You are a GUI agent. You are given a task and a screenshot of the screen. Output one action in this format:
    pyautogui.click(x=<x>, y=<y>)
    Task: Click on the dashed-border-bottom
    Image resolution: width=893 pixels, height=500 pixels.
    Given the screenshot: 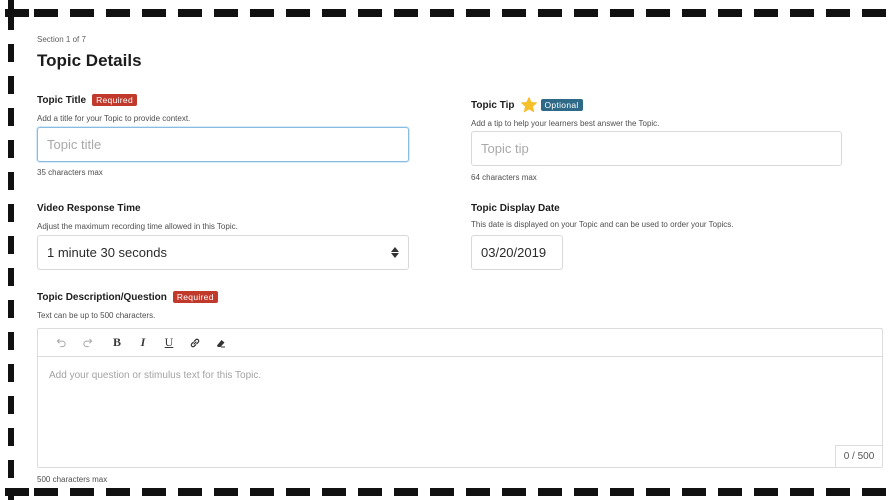 What is the action you would take?
    pyautogui.click(x=446, y=492)
    